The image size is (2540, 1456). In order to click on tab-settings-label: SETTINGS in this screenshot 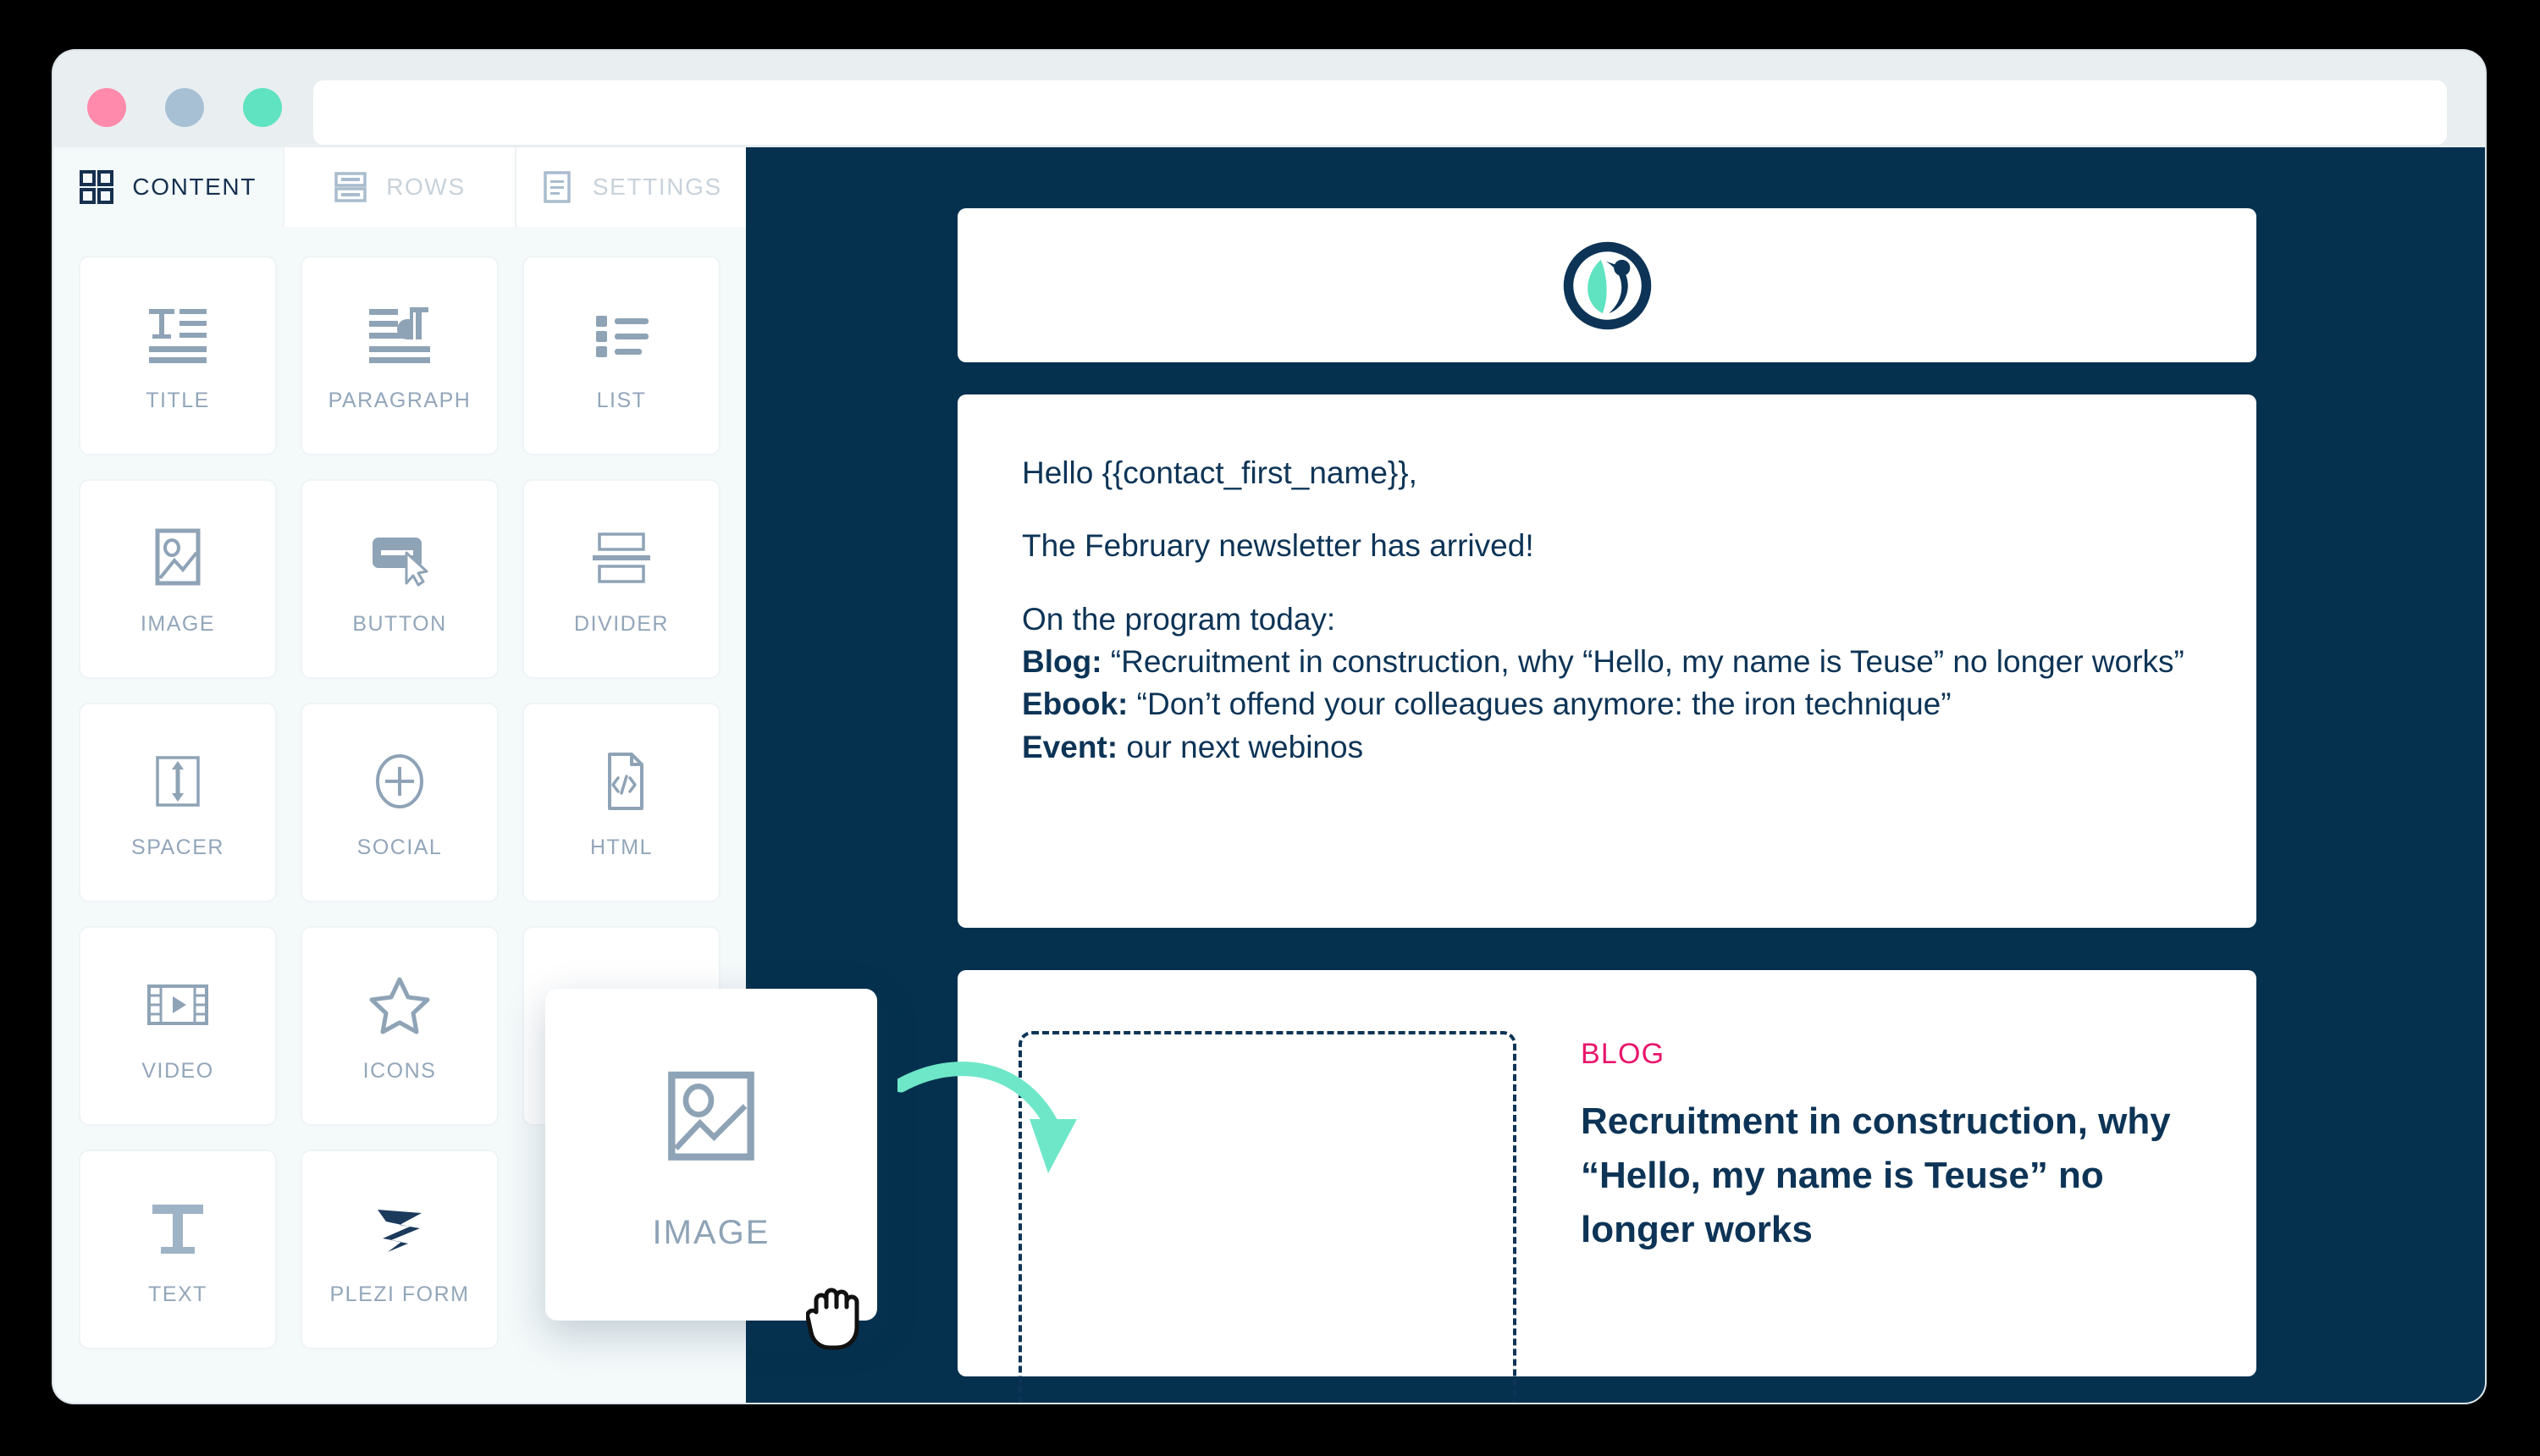, I will do `click(657, 187)`.